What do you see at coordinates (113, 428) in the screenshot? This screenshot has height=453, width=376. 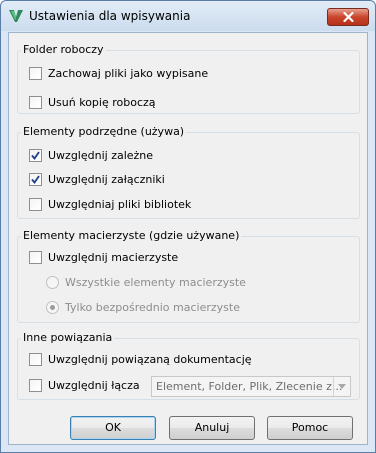 I see `ok-button: OK` at bounding box center [113, 428].